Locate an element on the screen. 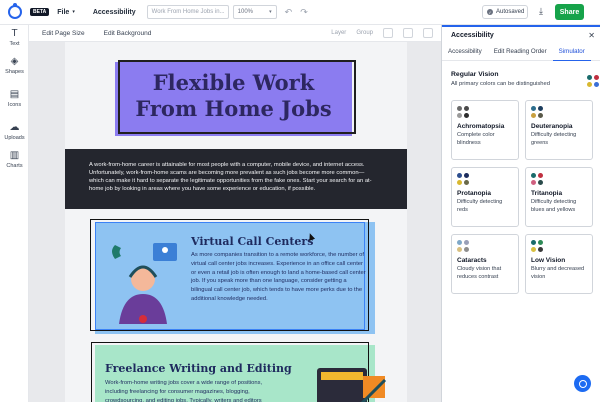 This screenshot has width=600, height=402. file-menu-label: File is located at coordinates (63, 12).